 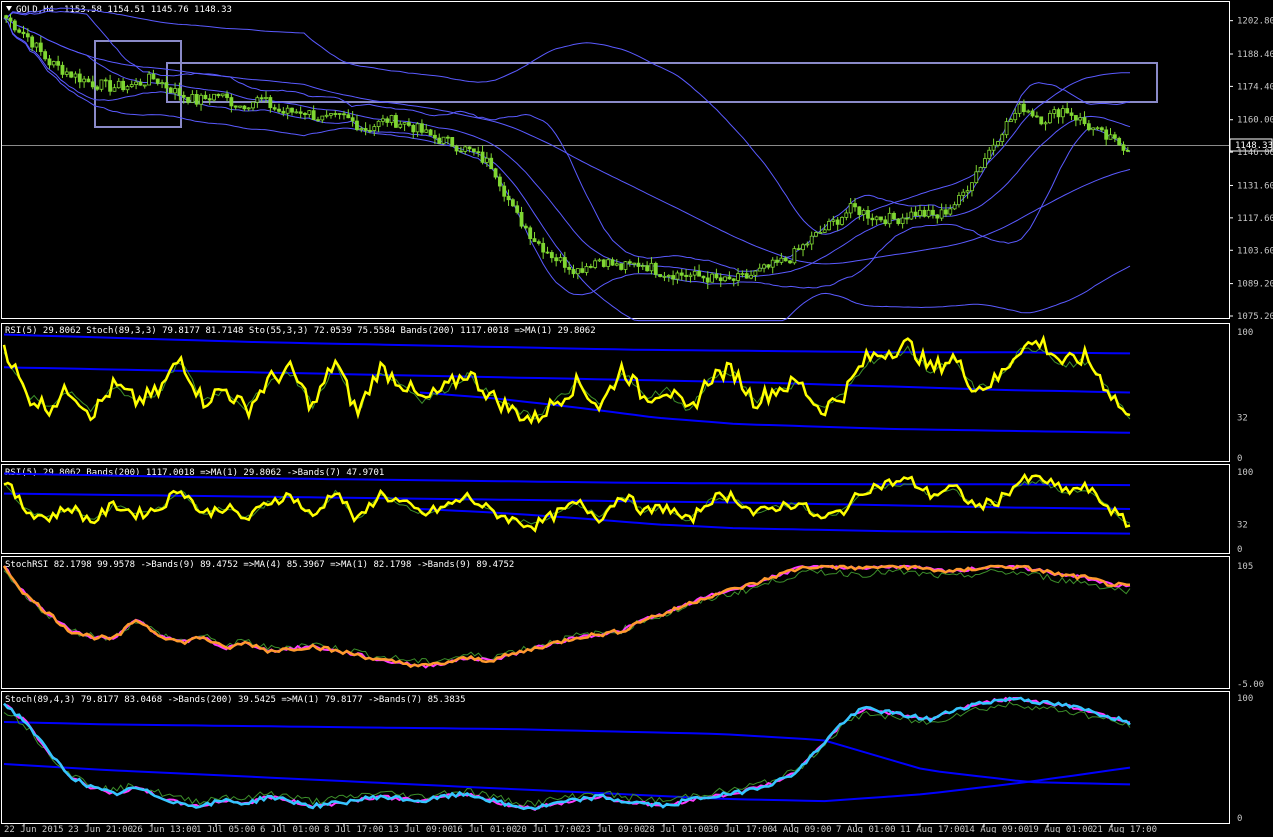 I want to click on x-axis-label: 21 Aug 17:00, so click(x=1124, y=829).